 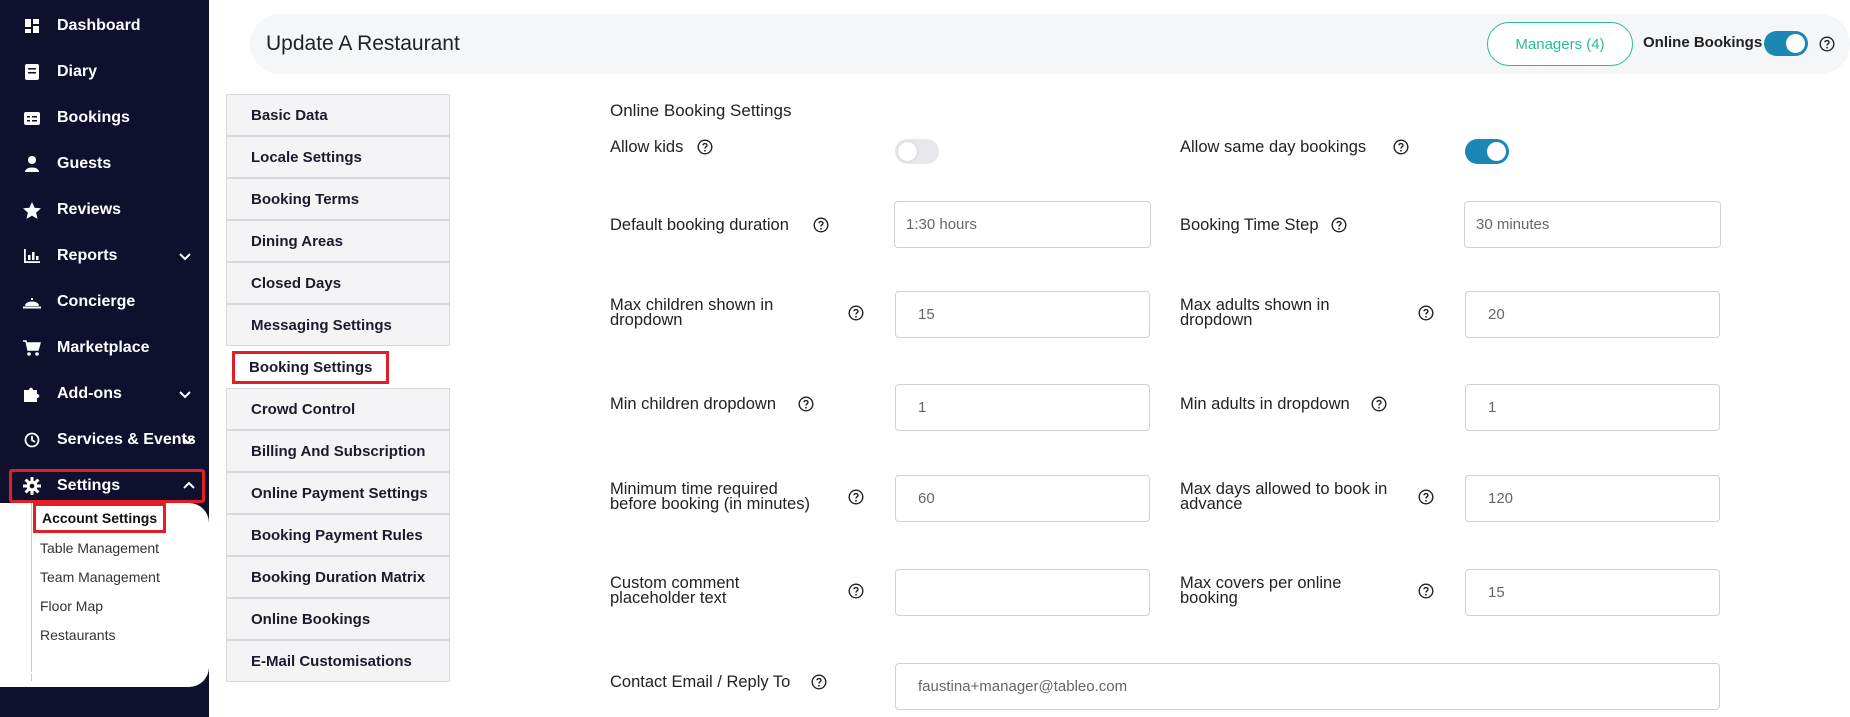 I want to click on custom-comment-input, so click(x=1022, y=592).